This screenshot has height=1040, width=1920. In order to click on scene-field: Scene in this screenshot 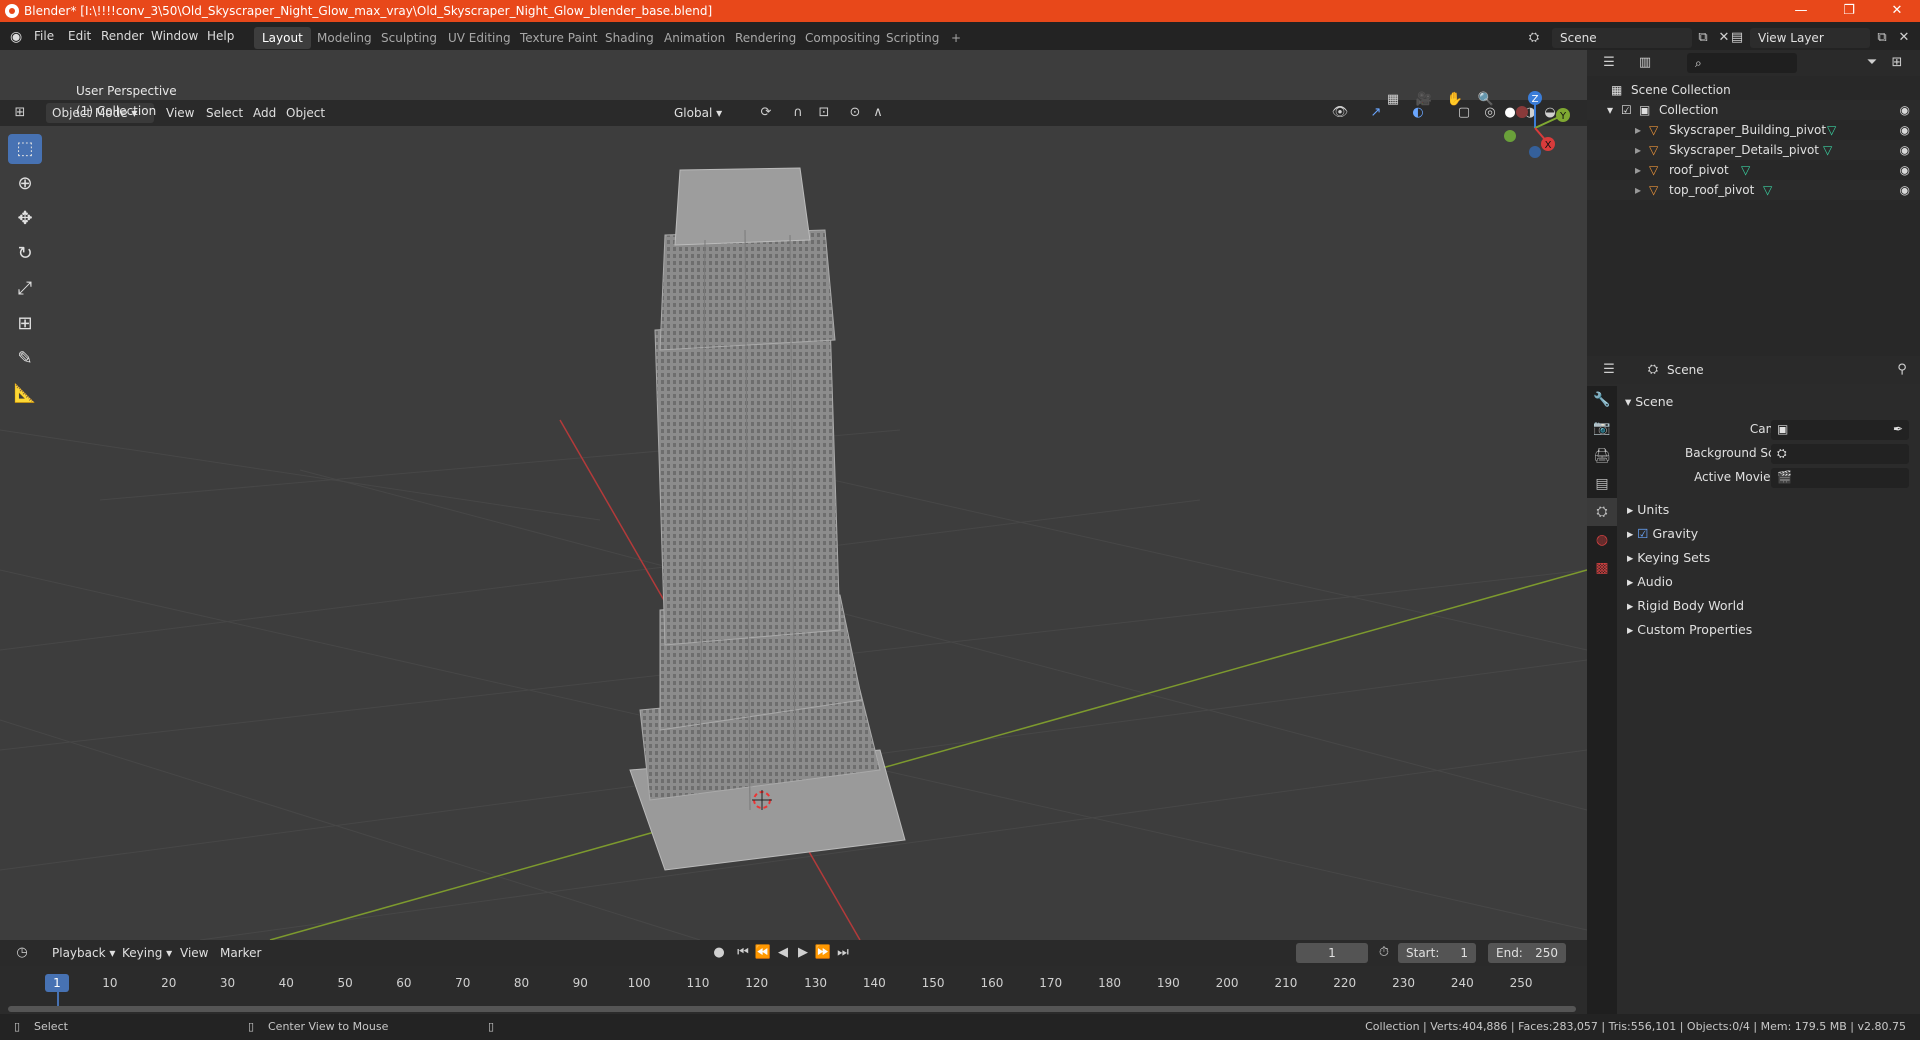, I will do `click(1622, 38)`.